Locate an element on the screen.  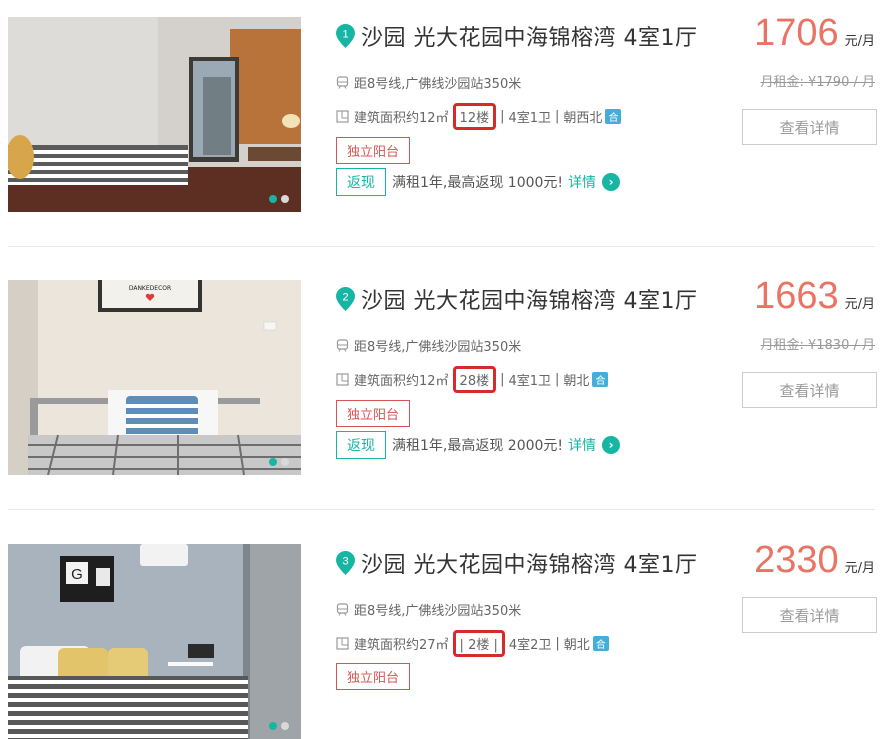
price: 1706 元/月 is located at coordinates (814, 33).